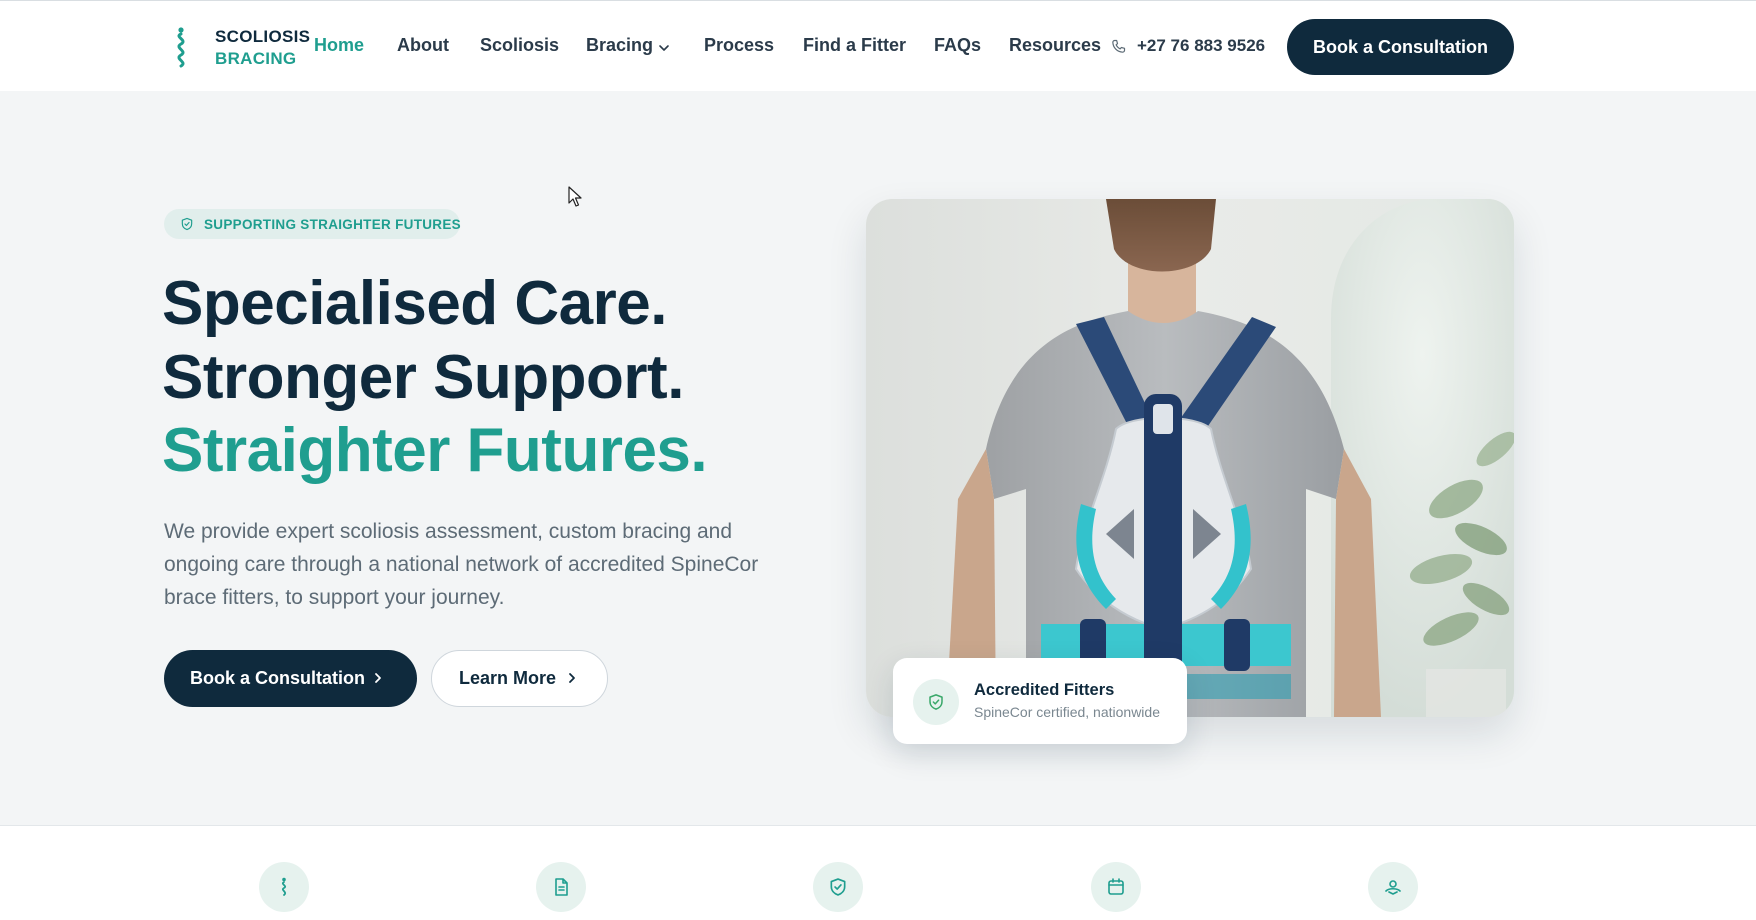  What do you see at coordinates (263, 36) in the screenshot?
I see `logo-text-top: SCOLIOSIS` at bounding box center [263, 36].